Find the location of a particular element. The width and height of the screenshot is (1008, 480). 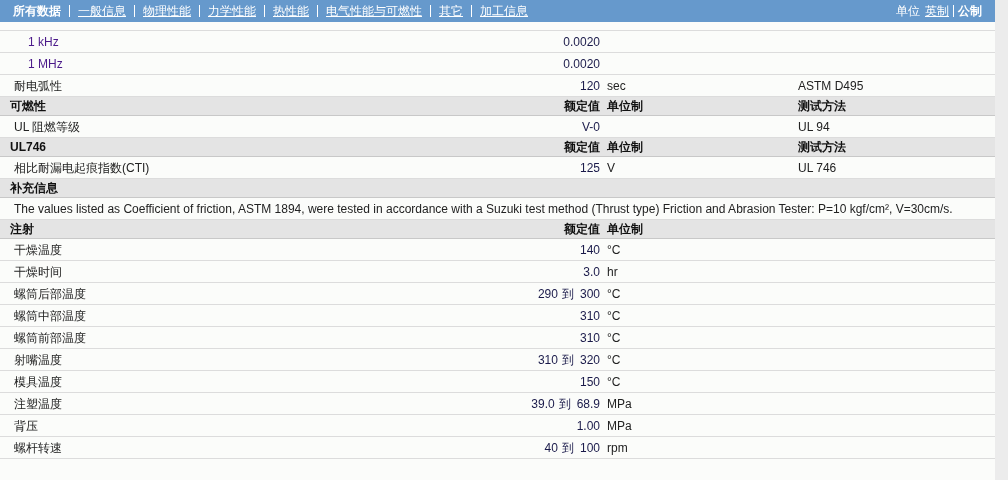

property-label: 螺筒中部温度 is located at coordinates (50, 315).